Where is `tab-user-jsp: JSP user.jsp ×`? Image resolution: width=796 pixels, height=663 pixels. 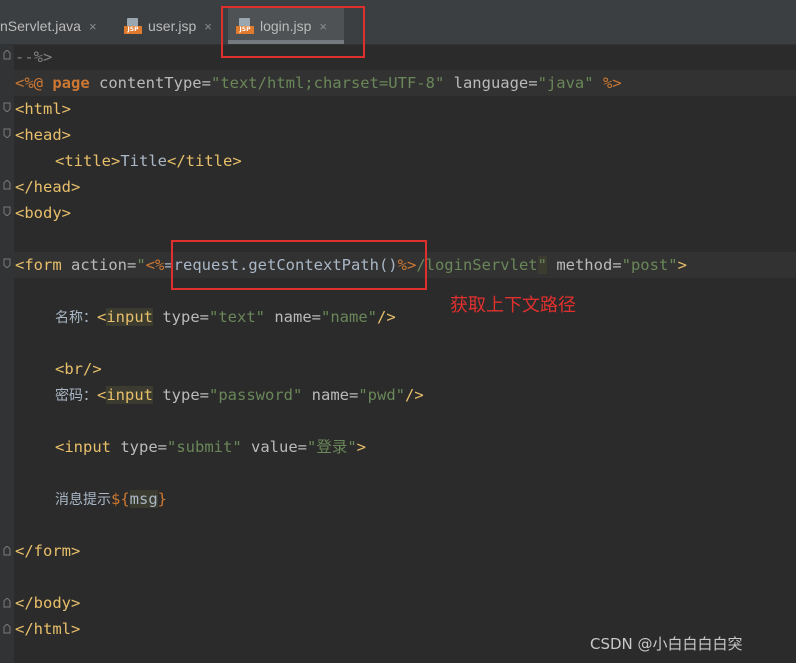 tab-user-jsp: JSP user.jsp × is located at coordinates (168, 26).